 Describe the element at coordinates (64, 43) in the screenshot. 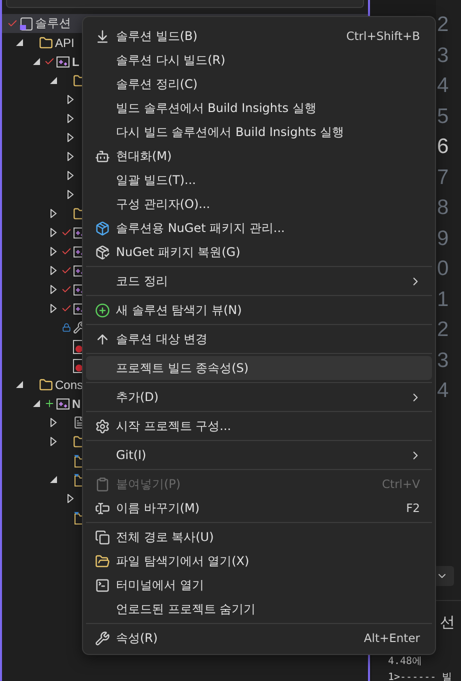

I see `tree-item-label: API` at that location.